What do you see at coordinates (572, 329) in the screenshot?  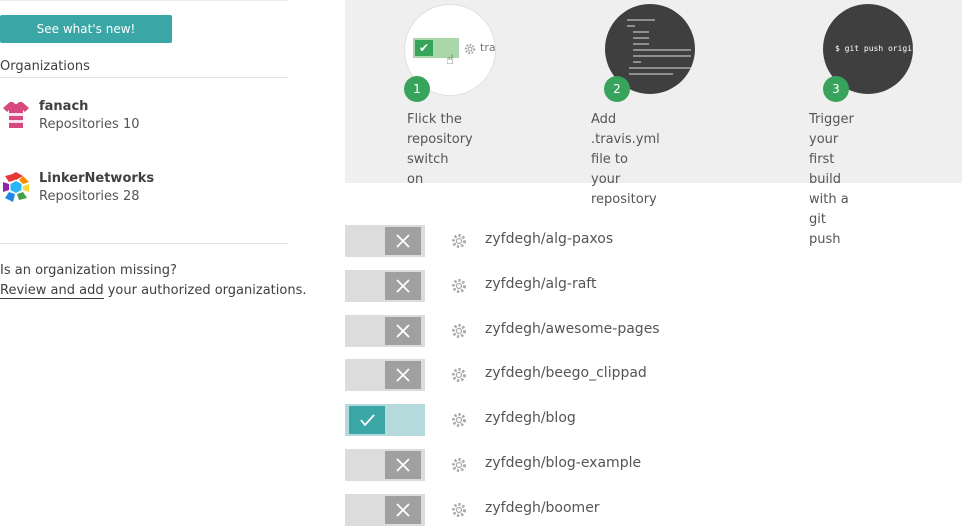 I see `repo-name-link: zyfdegh/awesome-pages` at bounding box center [572, 329].